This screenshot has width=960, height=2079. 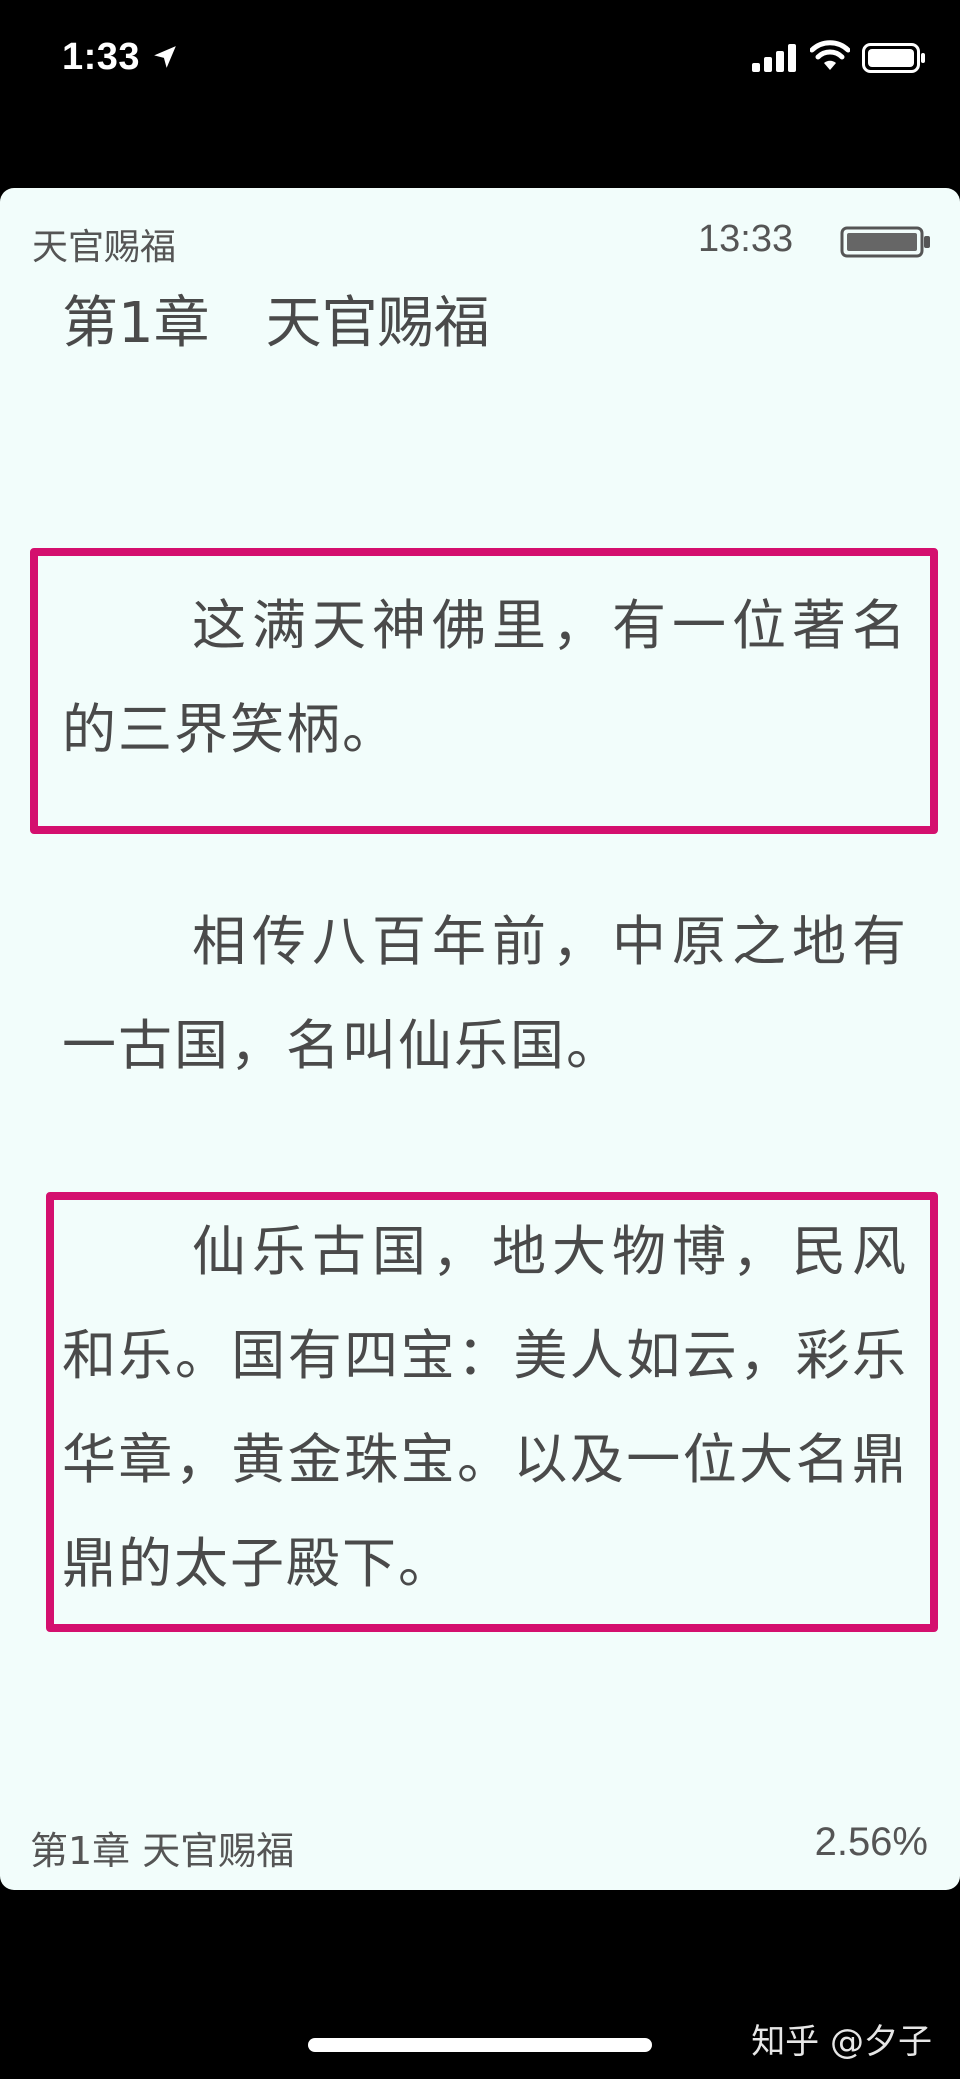 What do you see at coordinates (830, 55) in the screenshot?
I see `wifi-icon` at bounding box center [830, 55].